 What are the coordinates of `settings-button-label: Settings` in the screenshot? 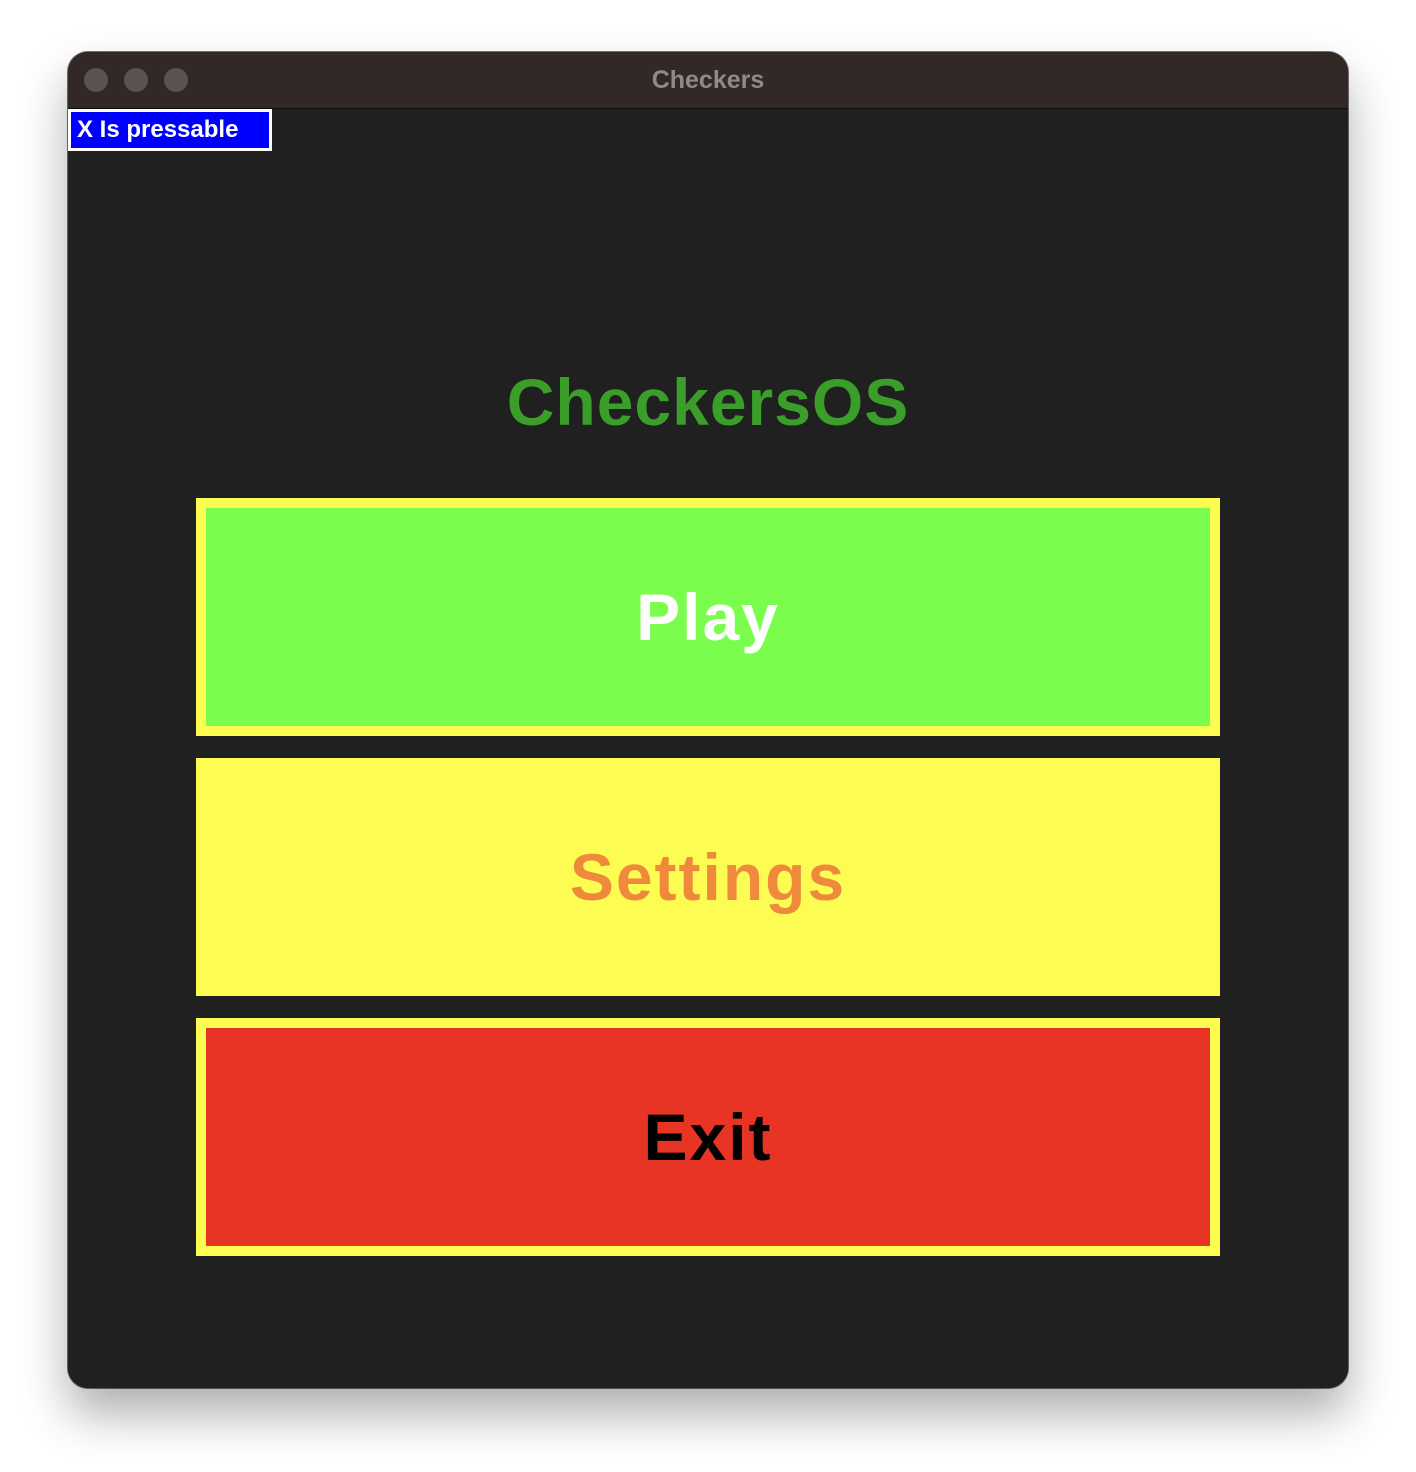 It's located at (708, 877).